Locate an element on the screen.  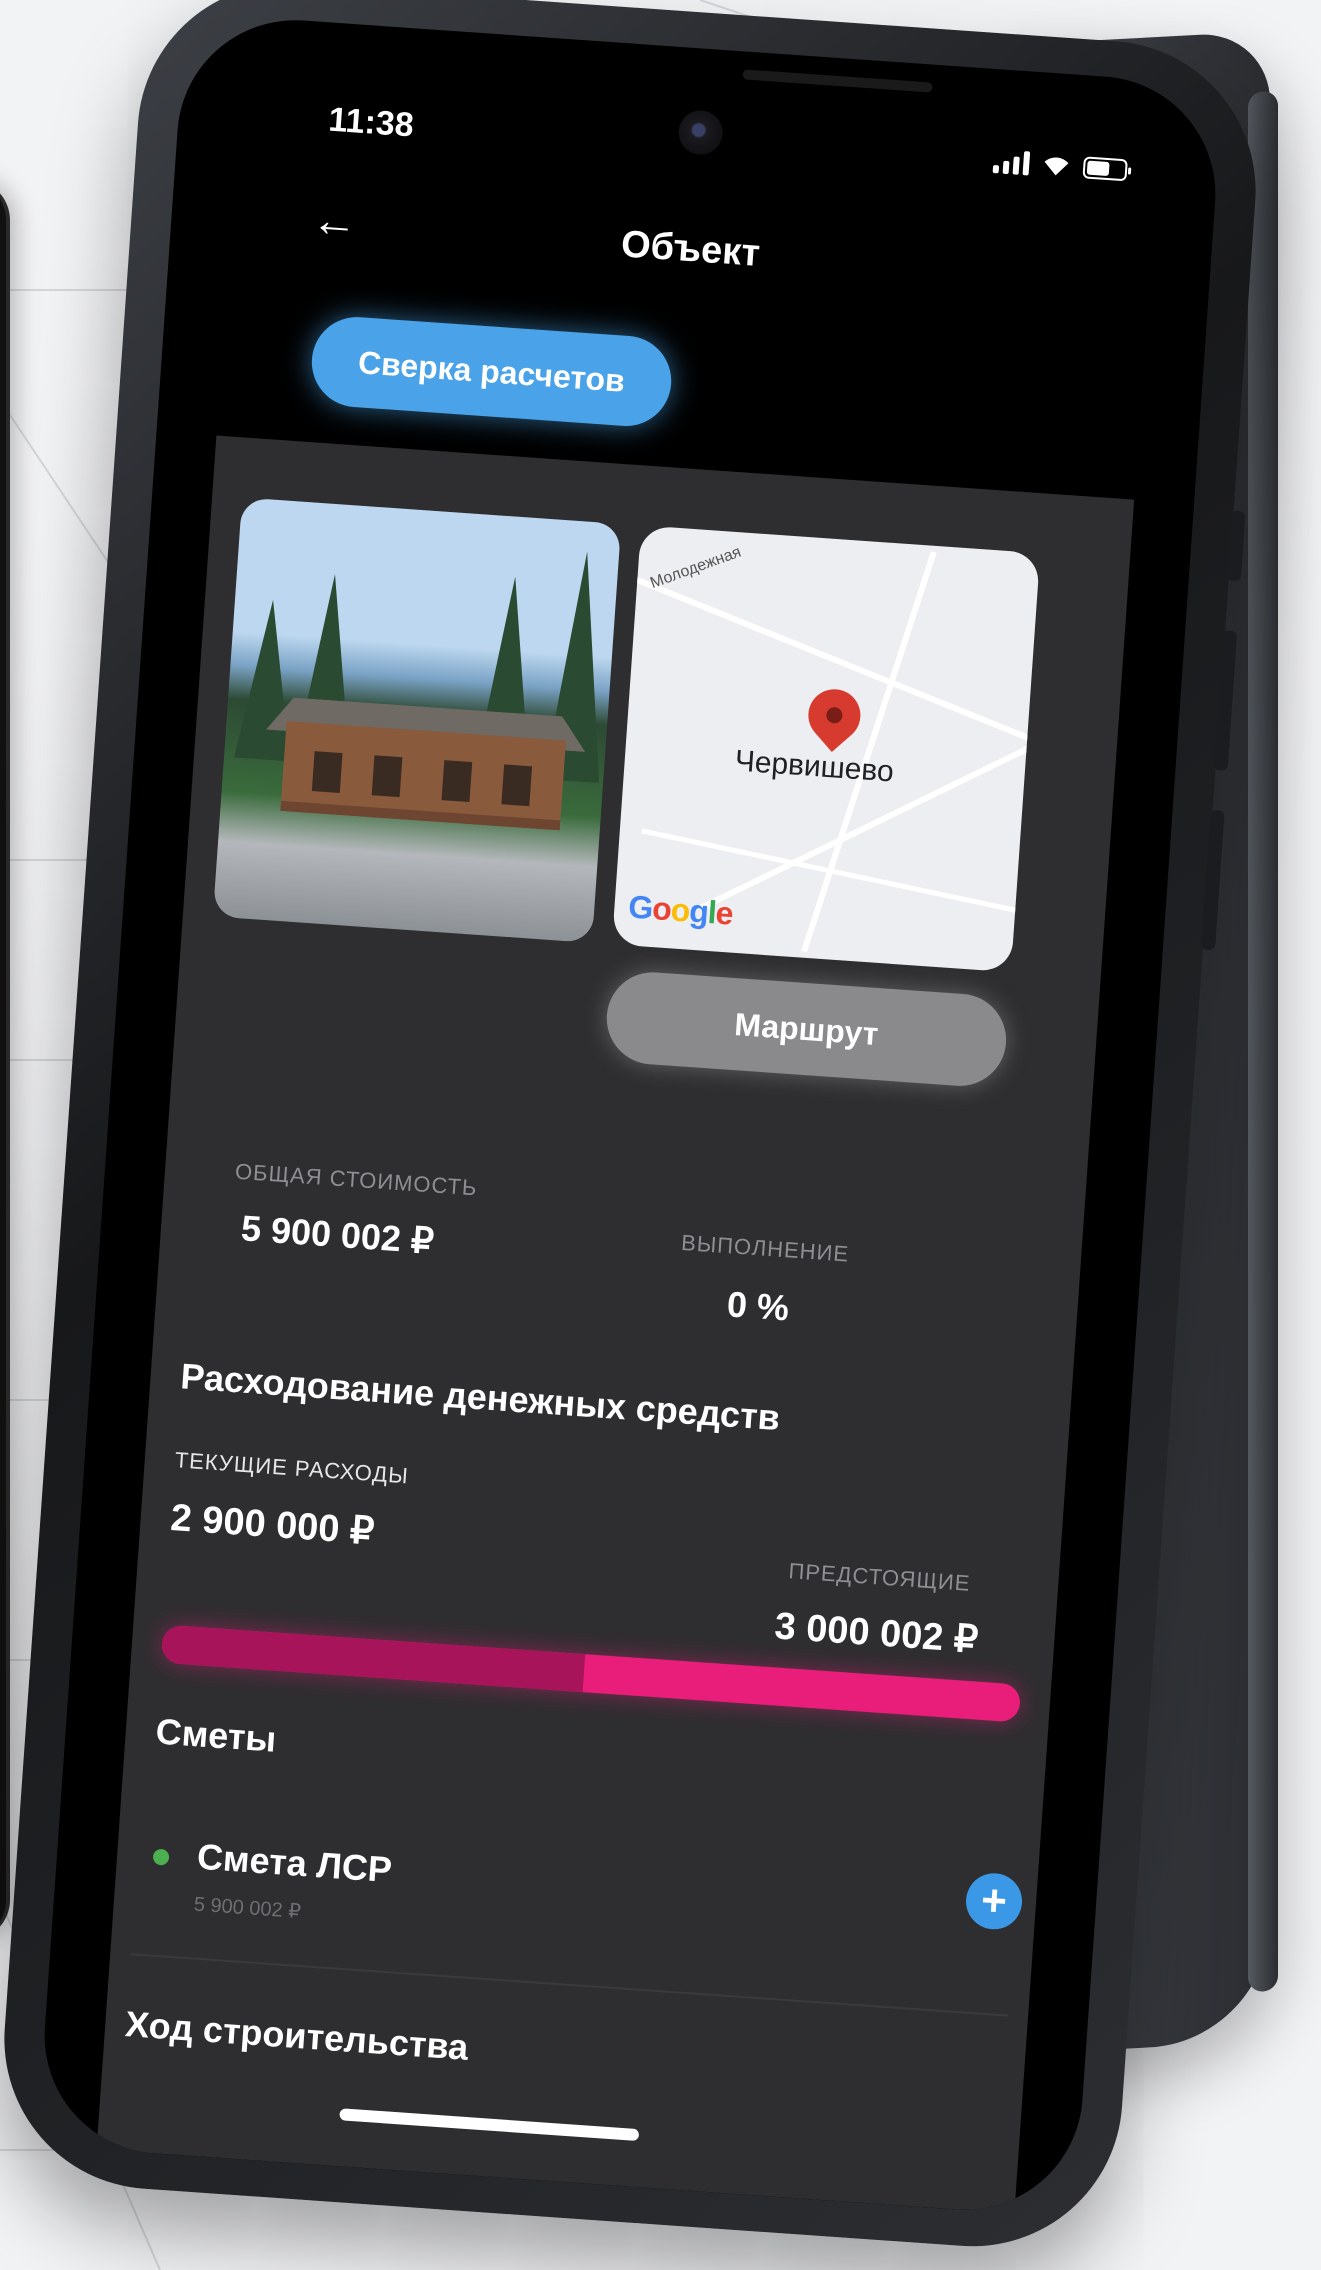
map-pin-icon is located at coordinates (834, 715).